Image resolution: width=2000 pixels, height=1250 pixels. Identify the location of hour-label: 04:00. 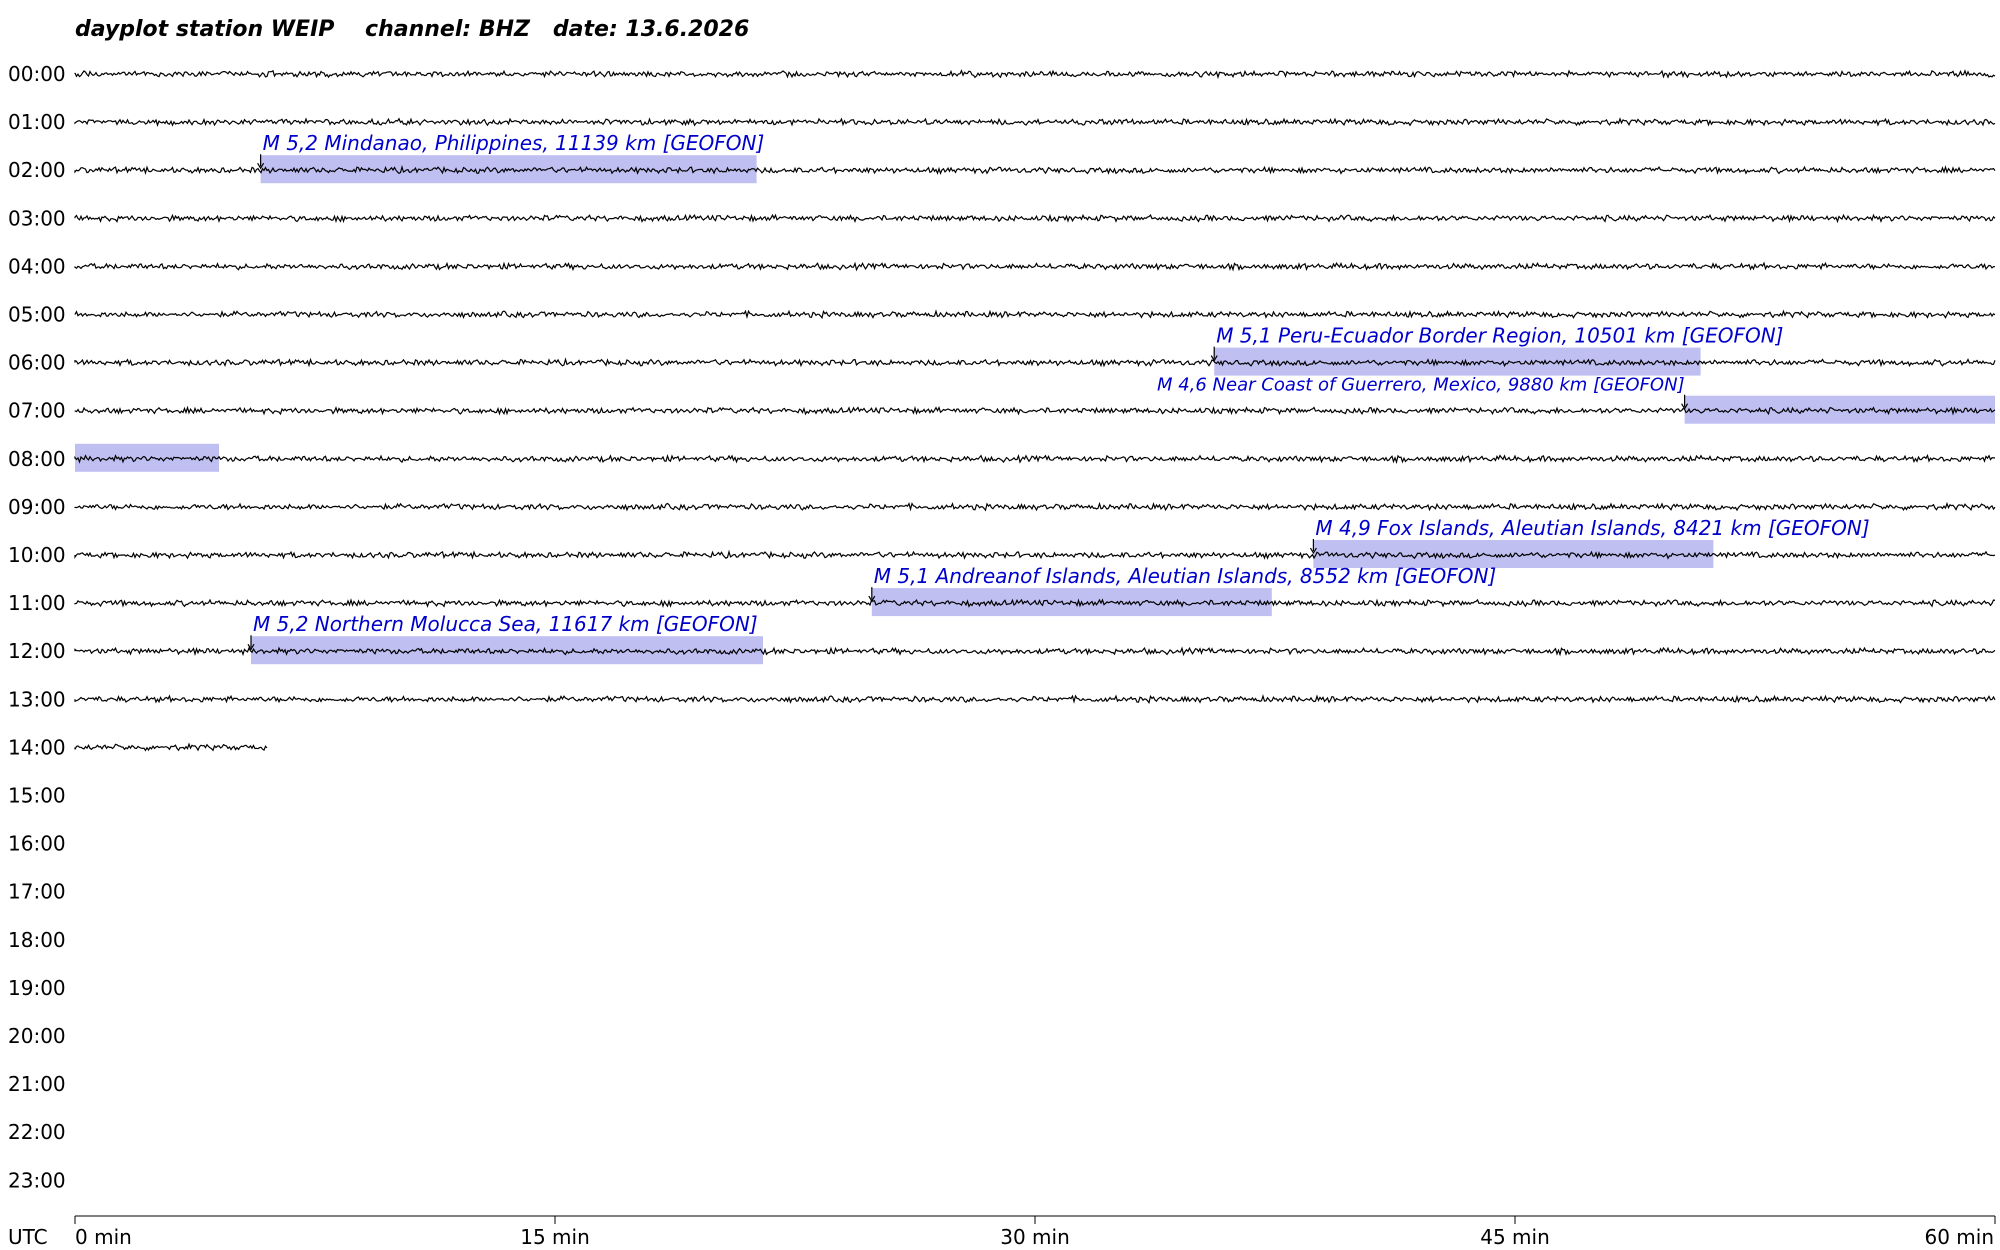
(37, 266).